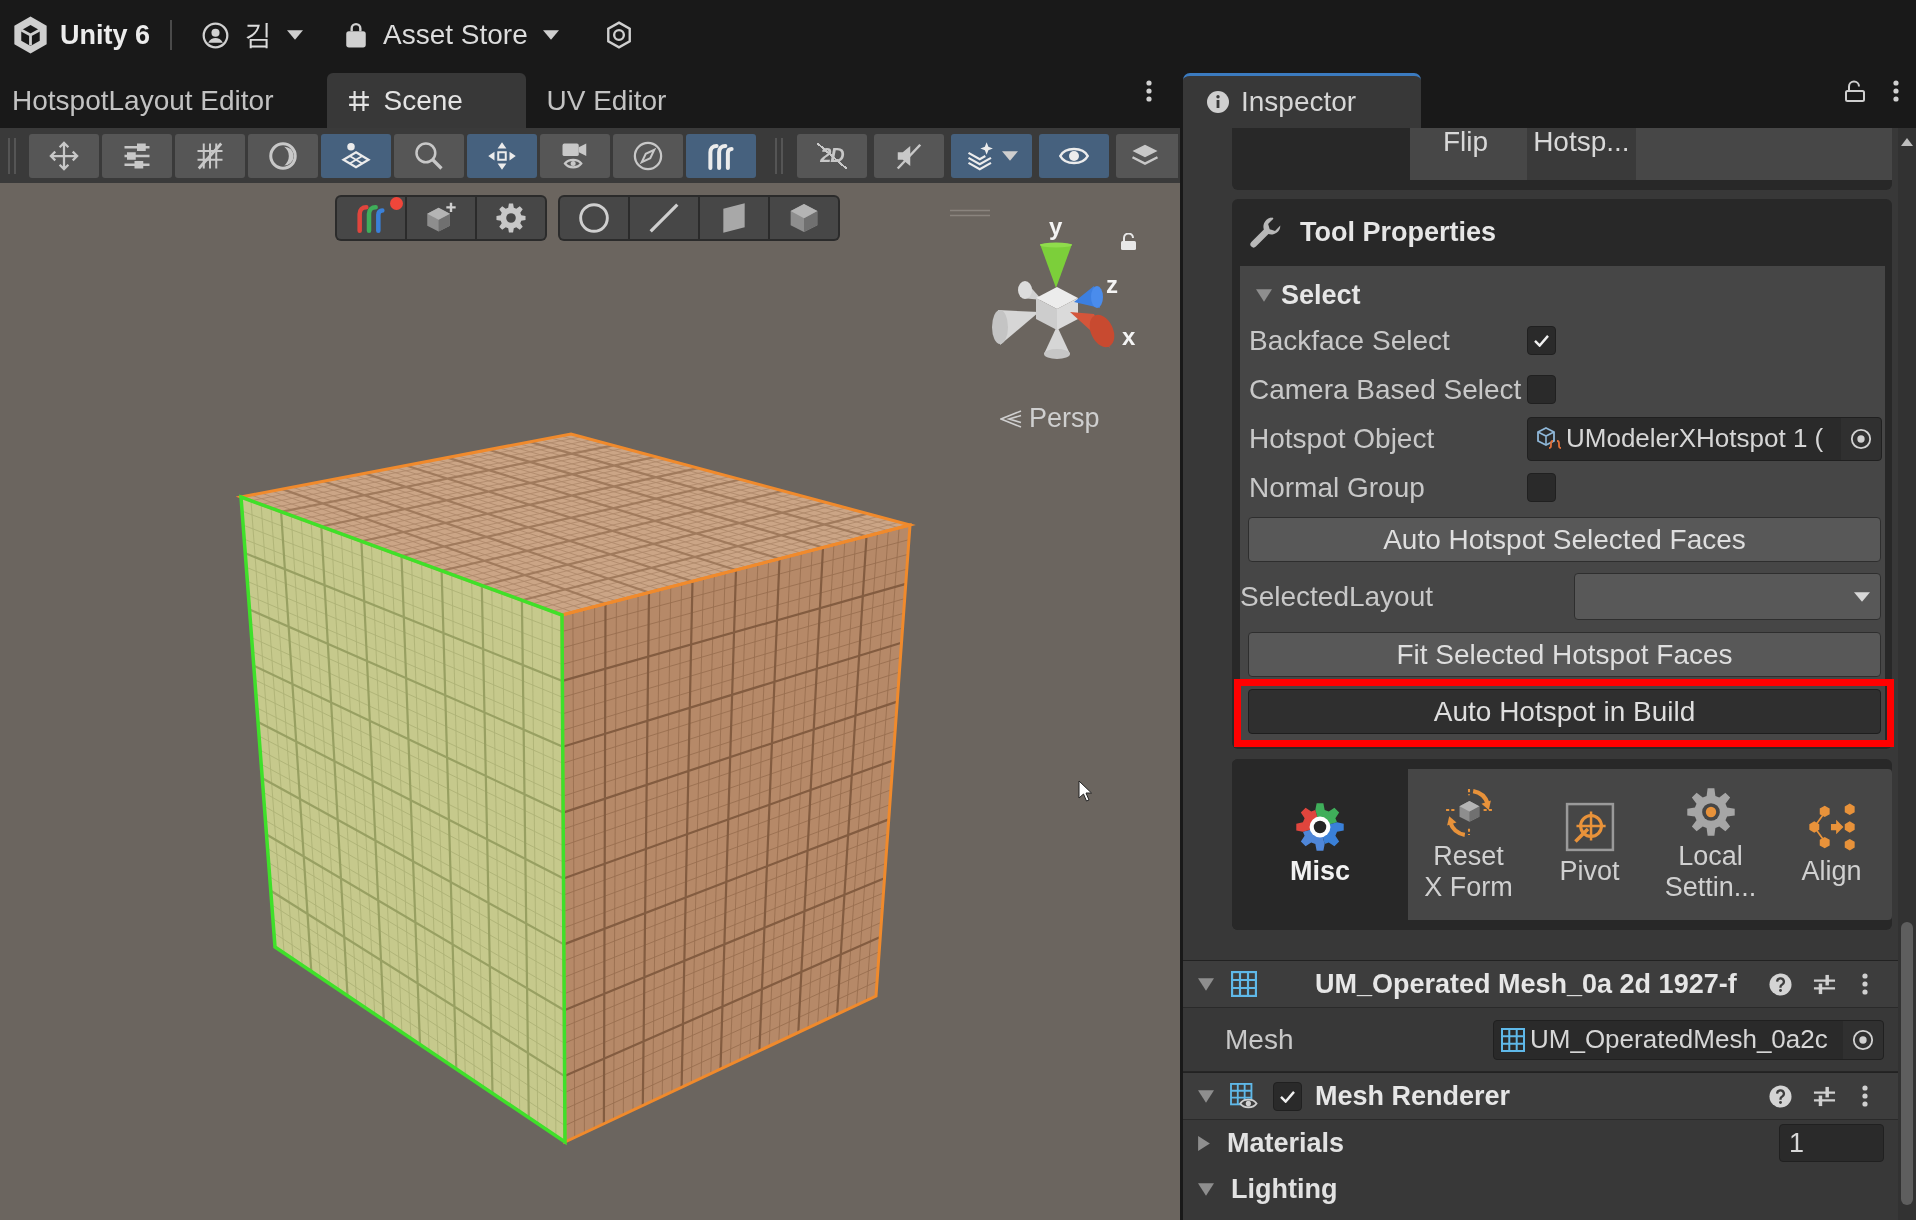  Describe the element at coordinates (1129, 337) in the screenshot. I see `axis-label: x` at that location.